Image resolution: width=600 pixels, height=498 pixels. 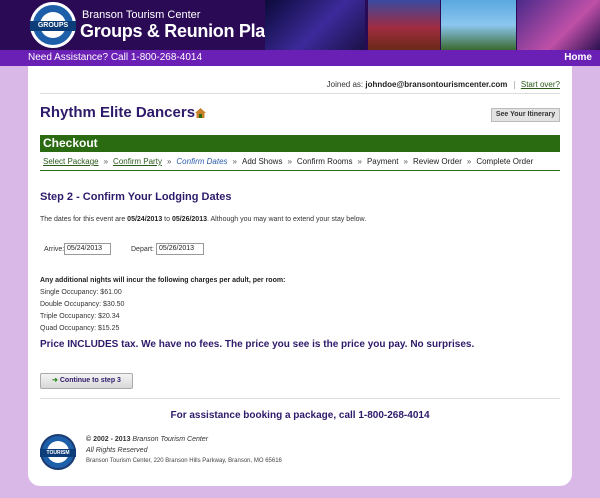 I want to click on header-photo-coaster, so click(x=478, y=25).